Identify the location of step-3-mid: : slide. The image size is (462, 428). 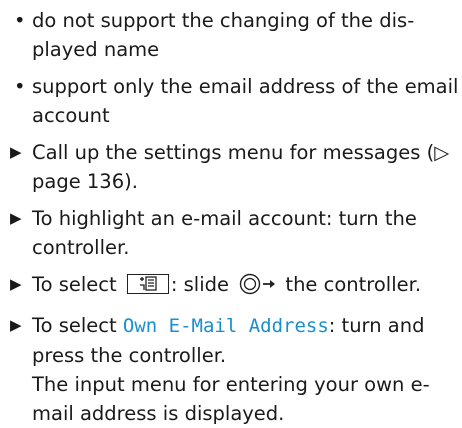
(200, 284).